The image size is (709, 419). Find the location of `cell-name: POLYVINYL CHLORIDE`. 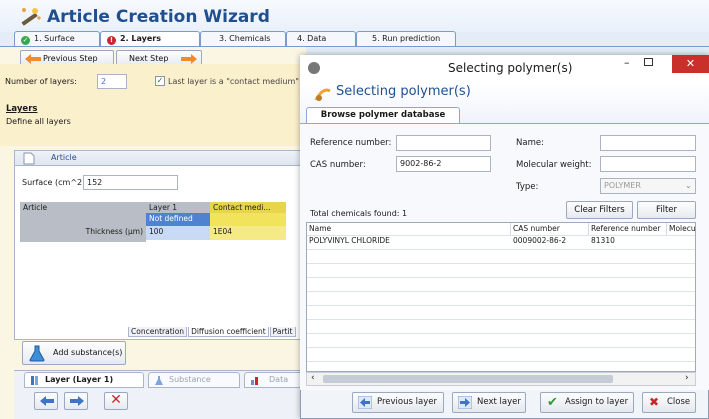

cell-name: POLYVINYL CHLORIDE is located at coordinates (349, 240).